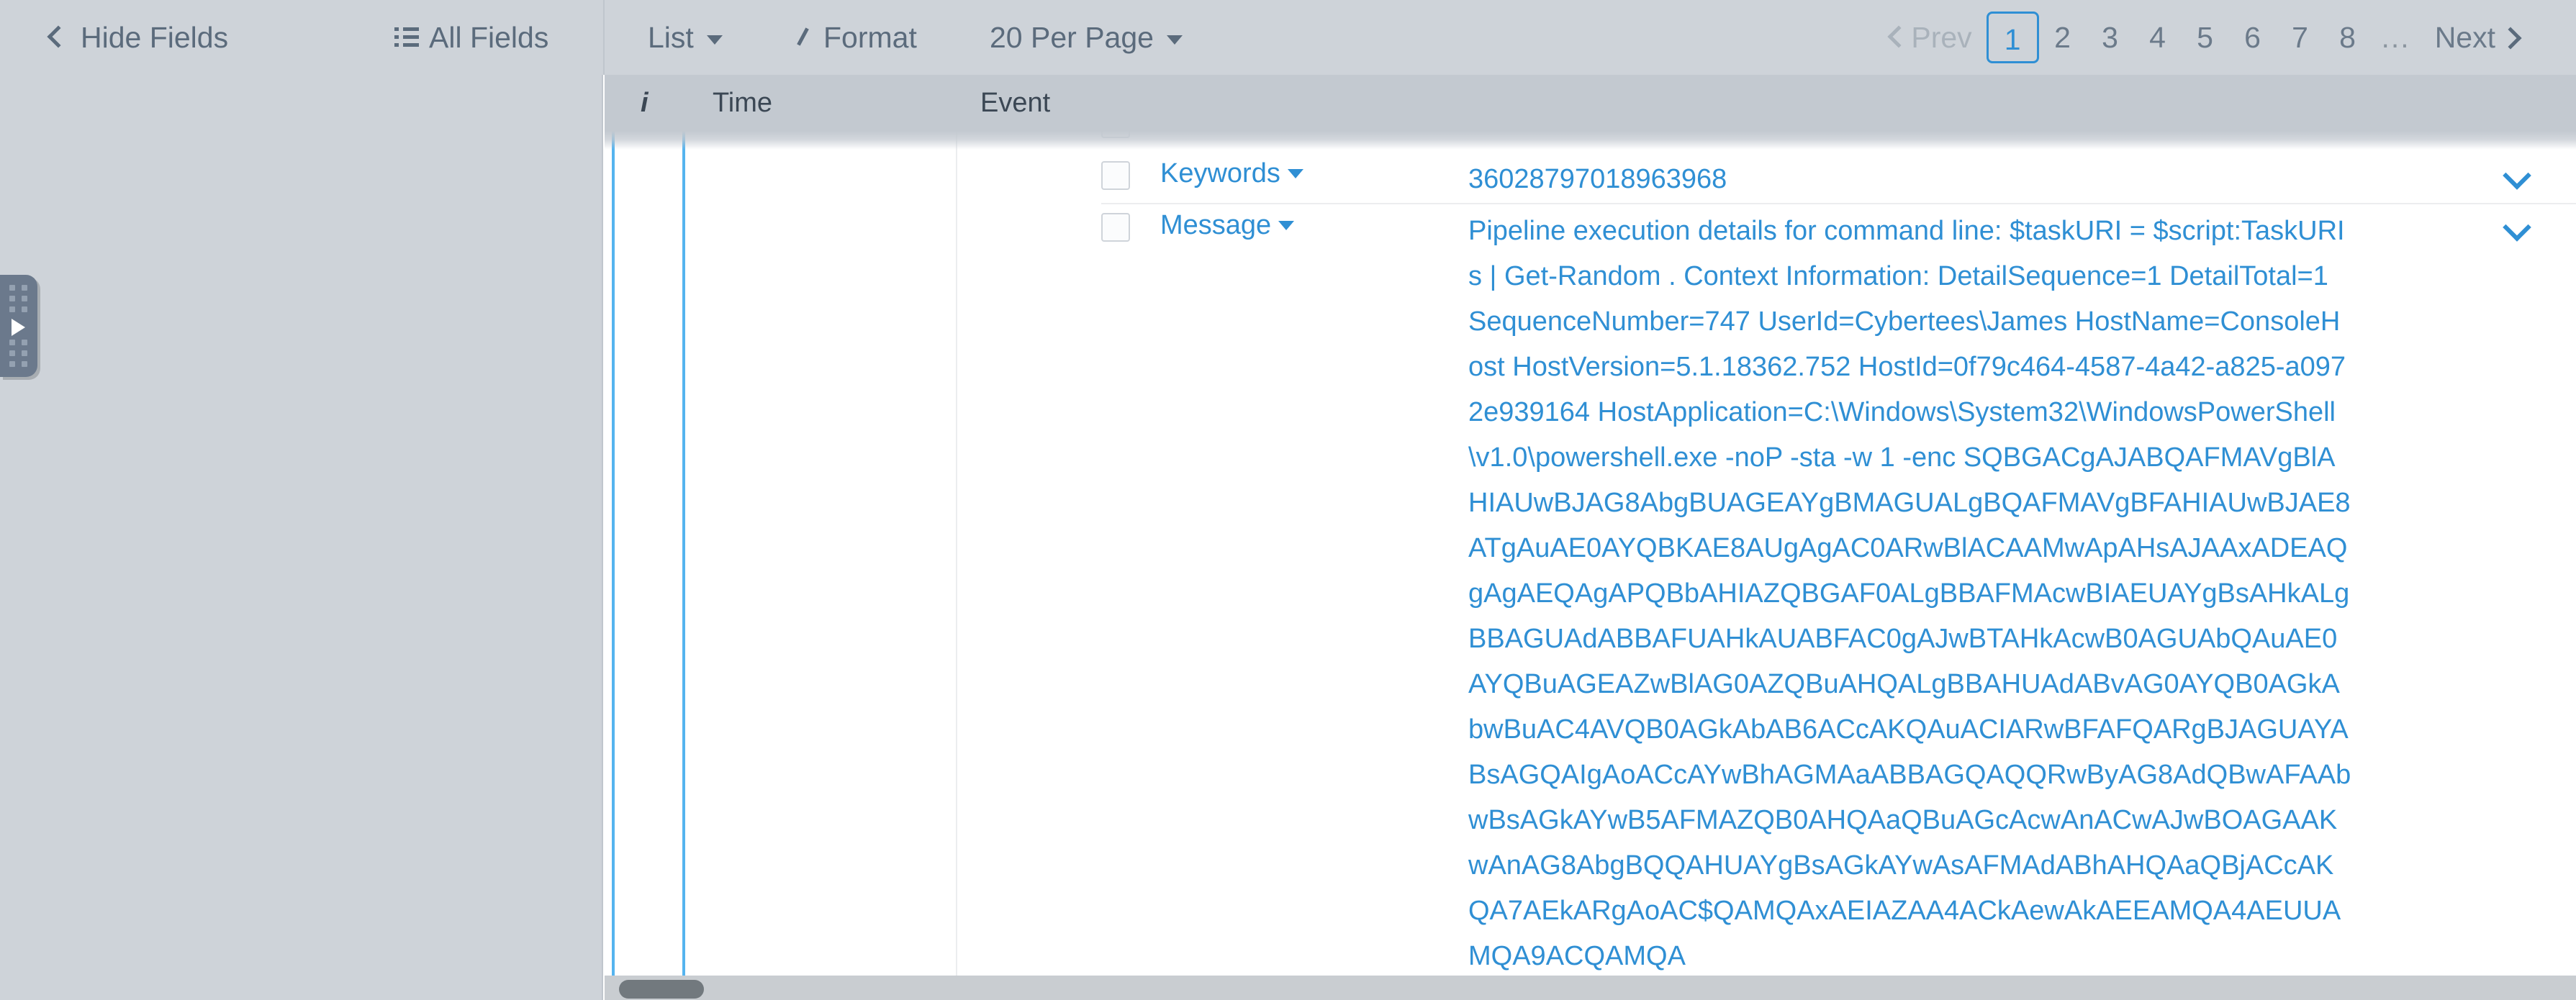  I want to click on pagination-page-8: 8, so click(2348, 38).